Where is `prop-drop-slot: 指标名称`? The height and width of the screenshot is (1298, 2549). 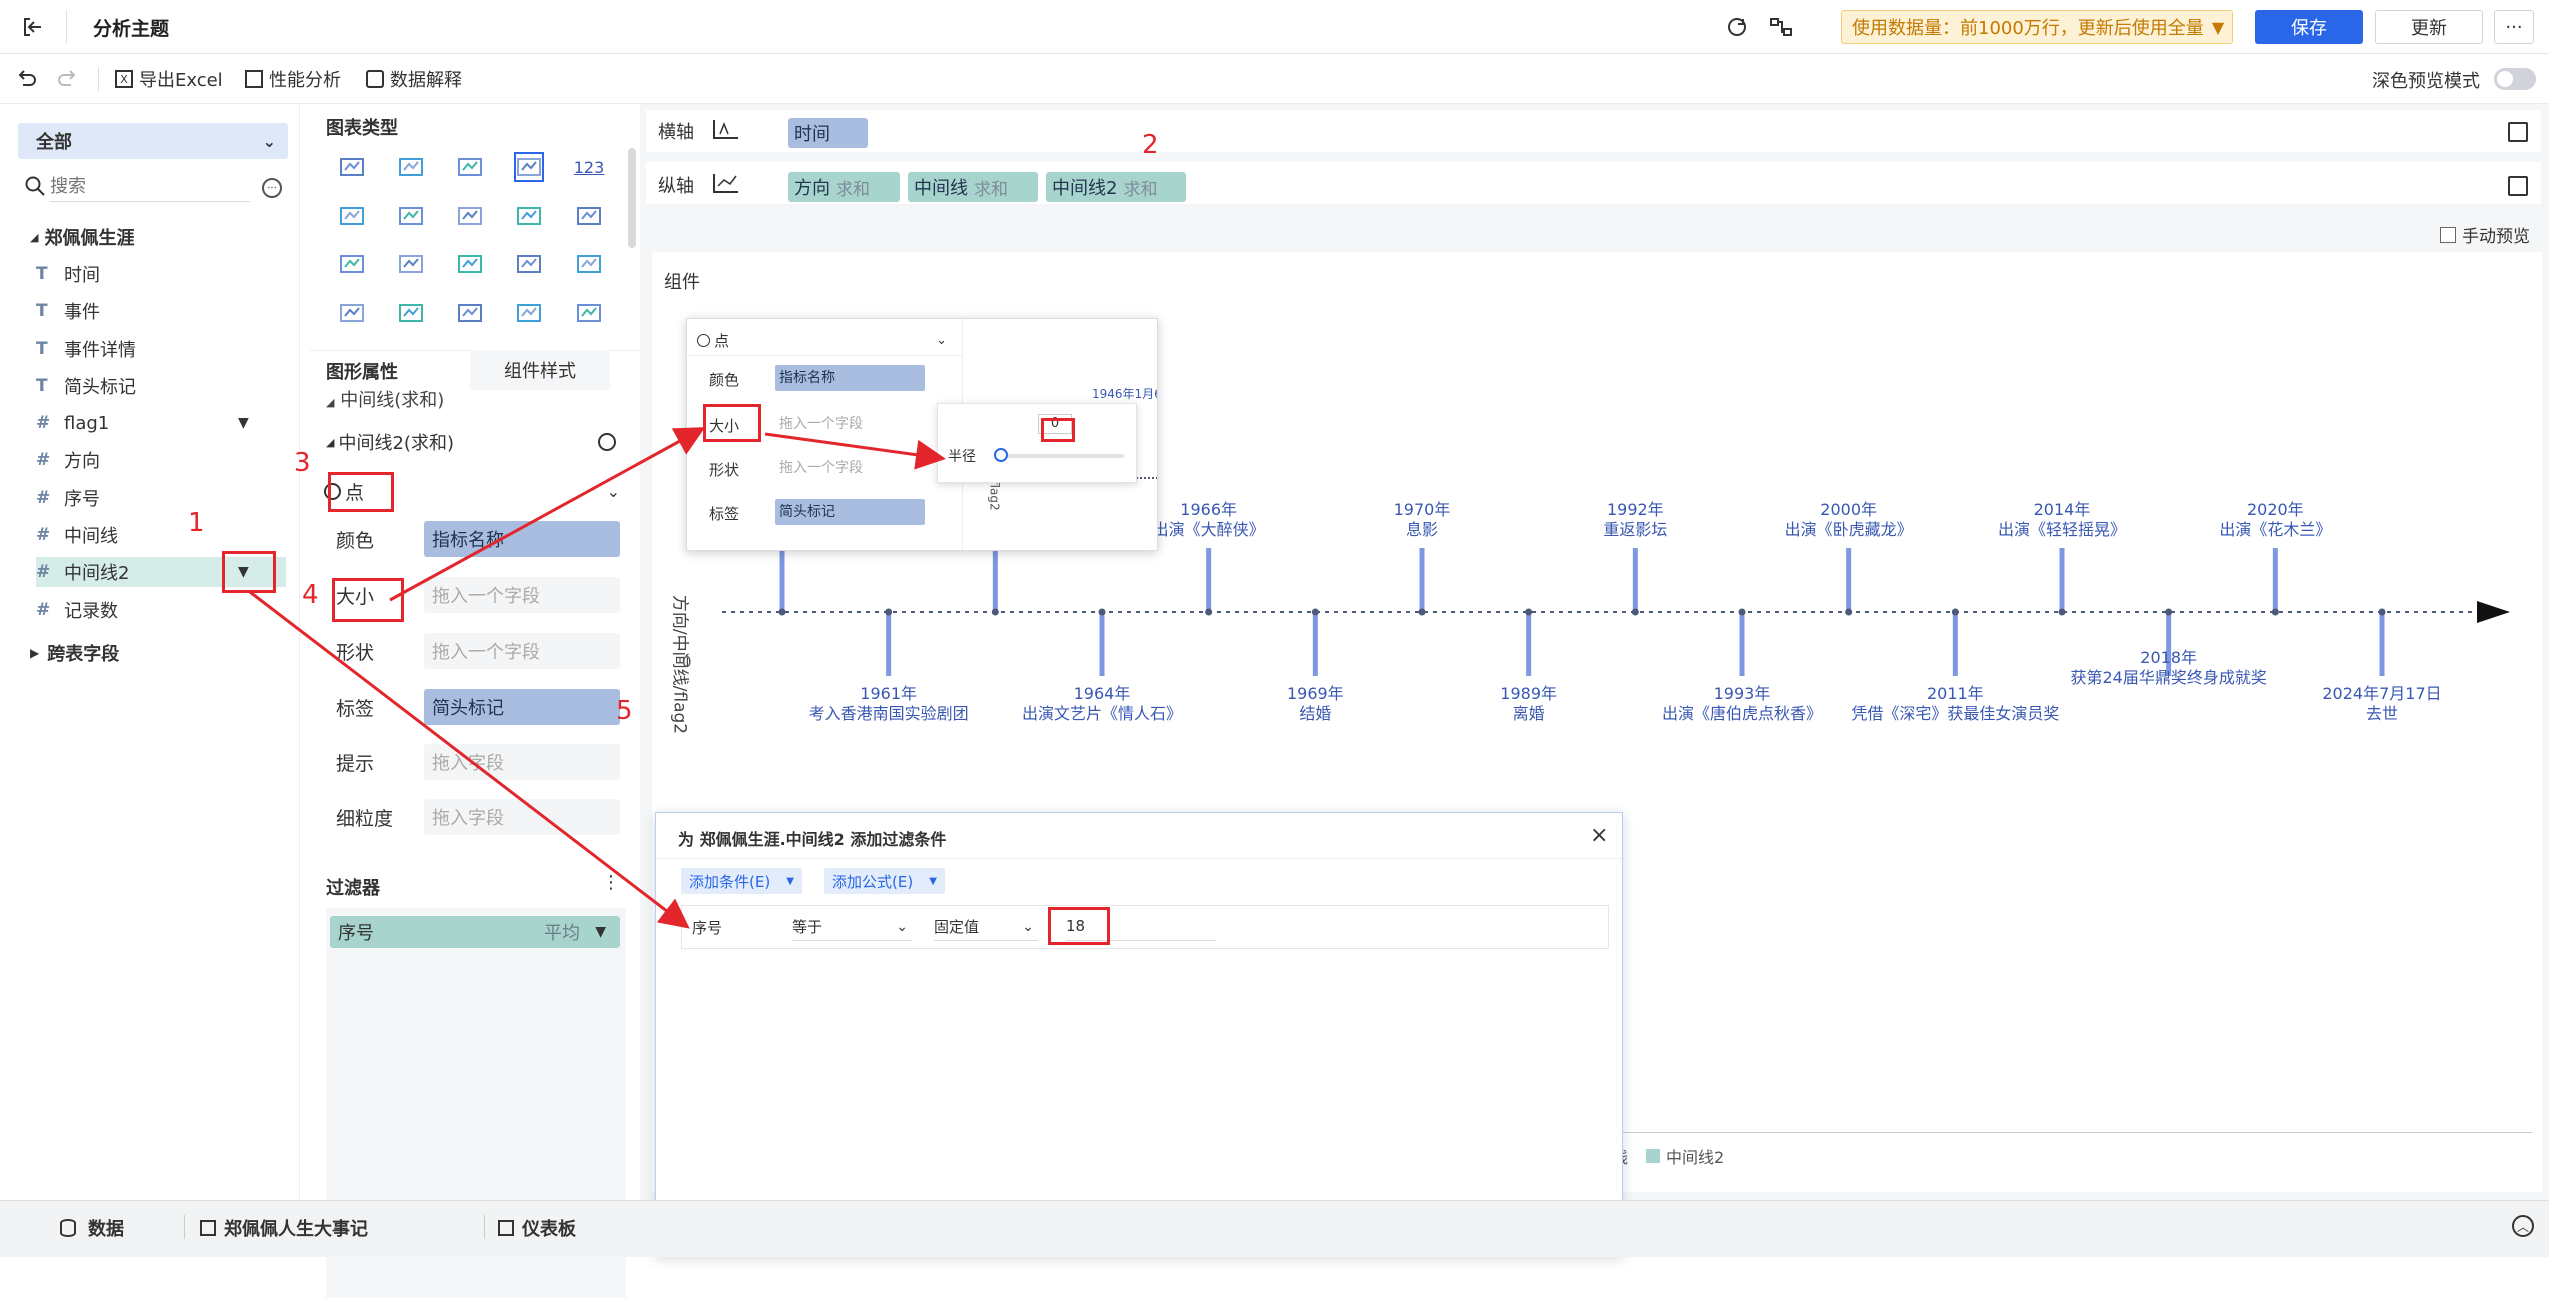
prop-drop-slot: 指标名称 is located at coordinates (522, 539).